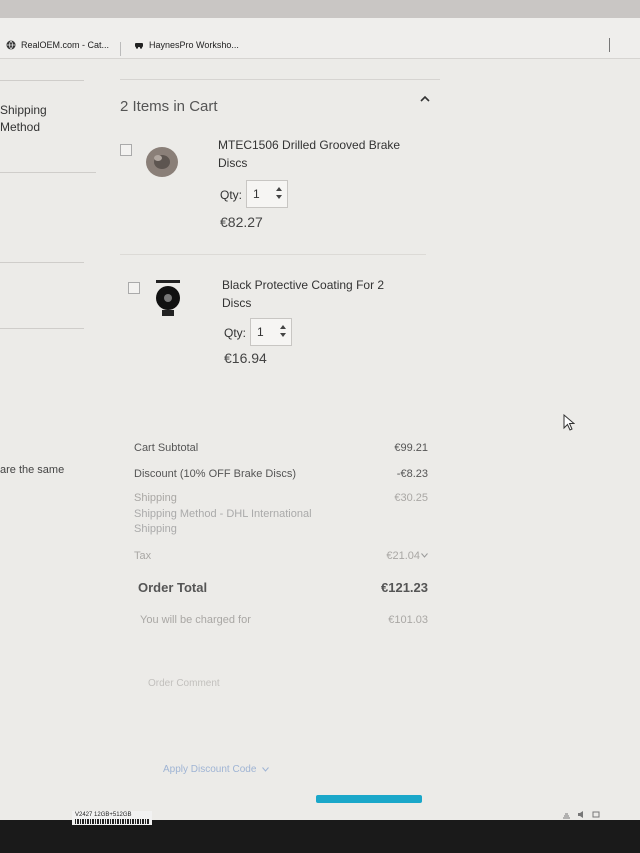  Describe the element at coordinates (139, 46) in the screenshot. I see `car-icon` at that location.